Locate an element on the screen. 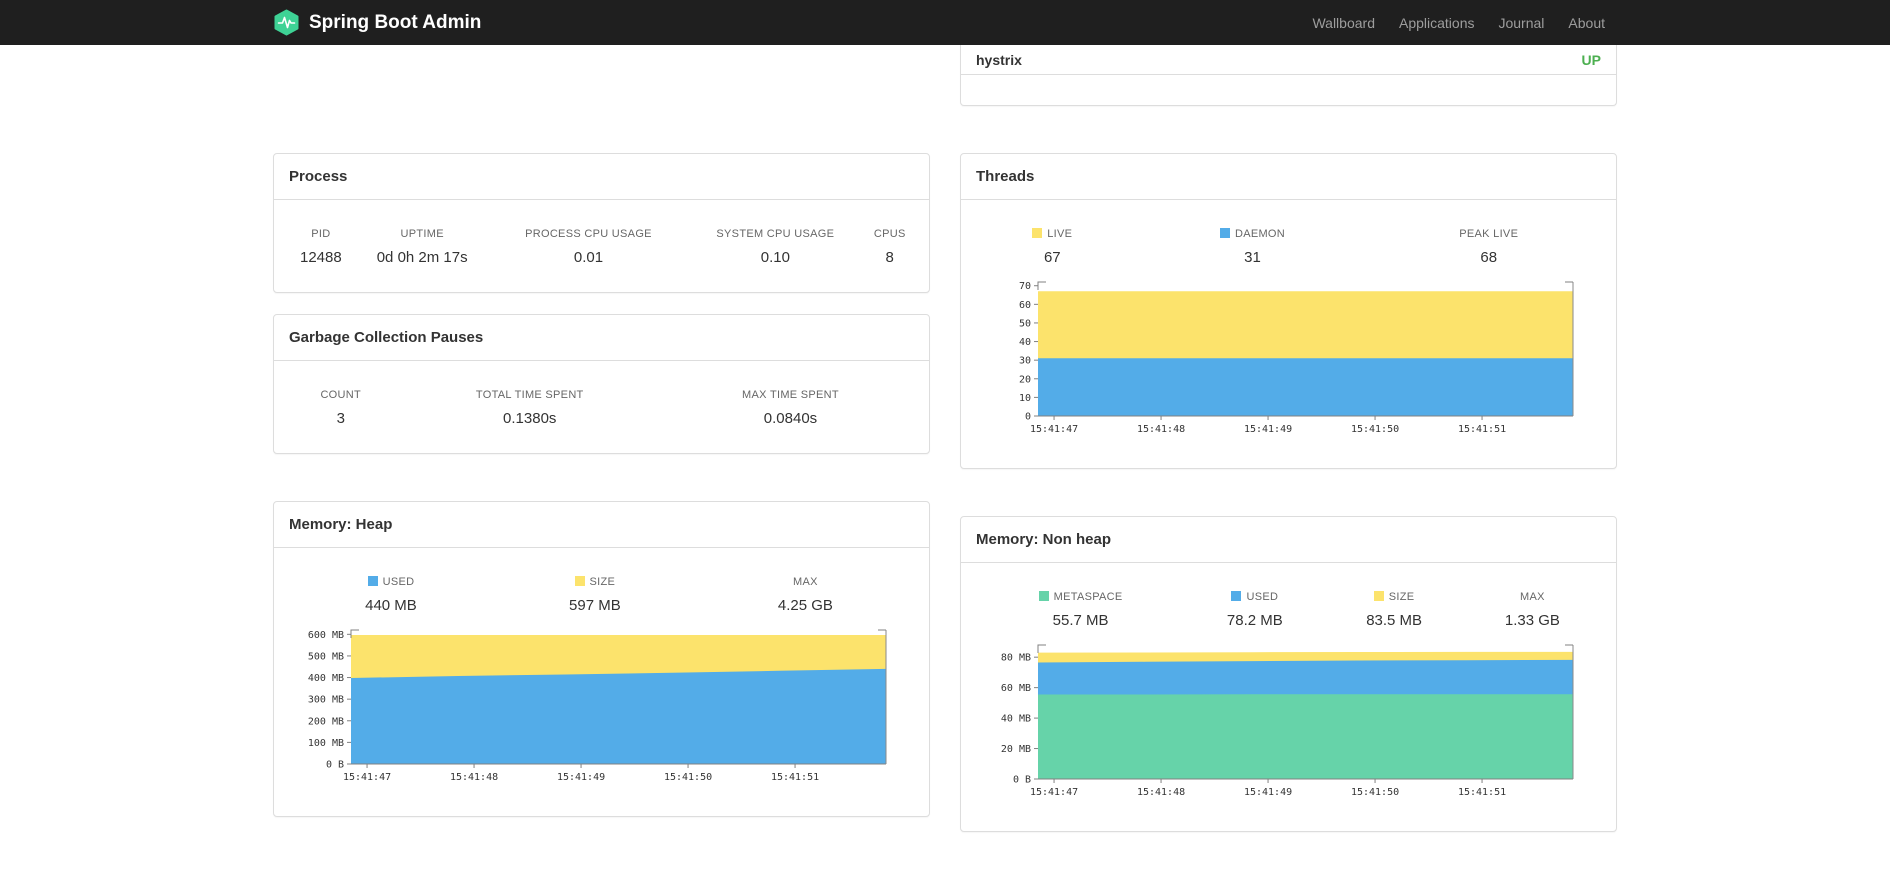  nav-item-wallboard: Wallboard is located at coordinates (1343, 23).